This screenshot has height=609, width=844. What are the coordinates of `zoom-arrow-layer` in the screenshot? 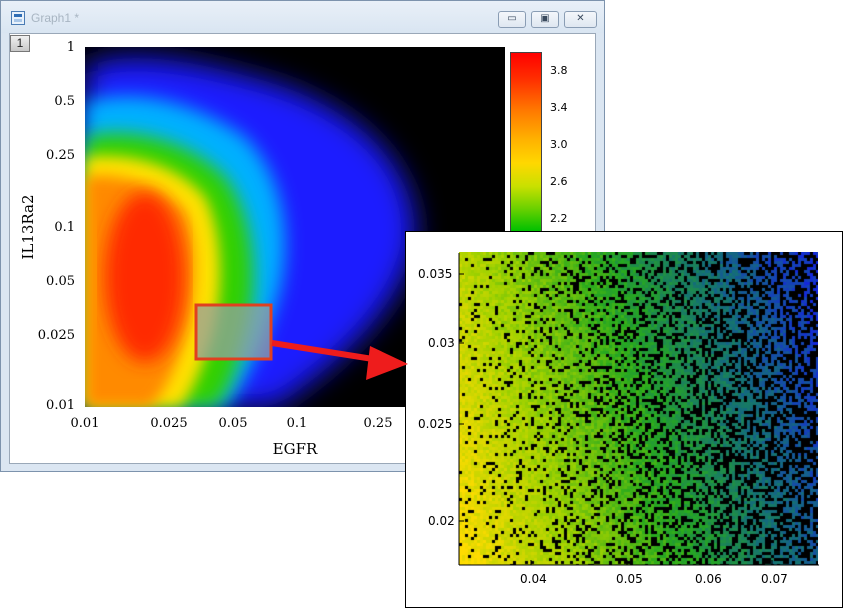 It's located at (339, 360).